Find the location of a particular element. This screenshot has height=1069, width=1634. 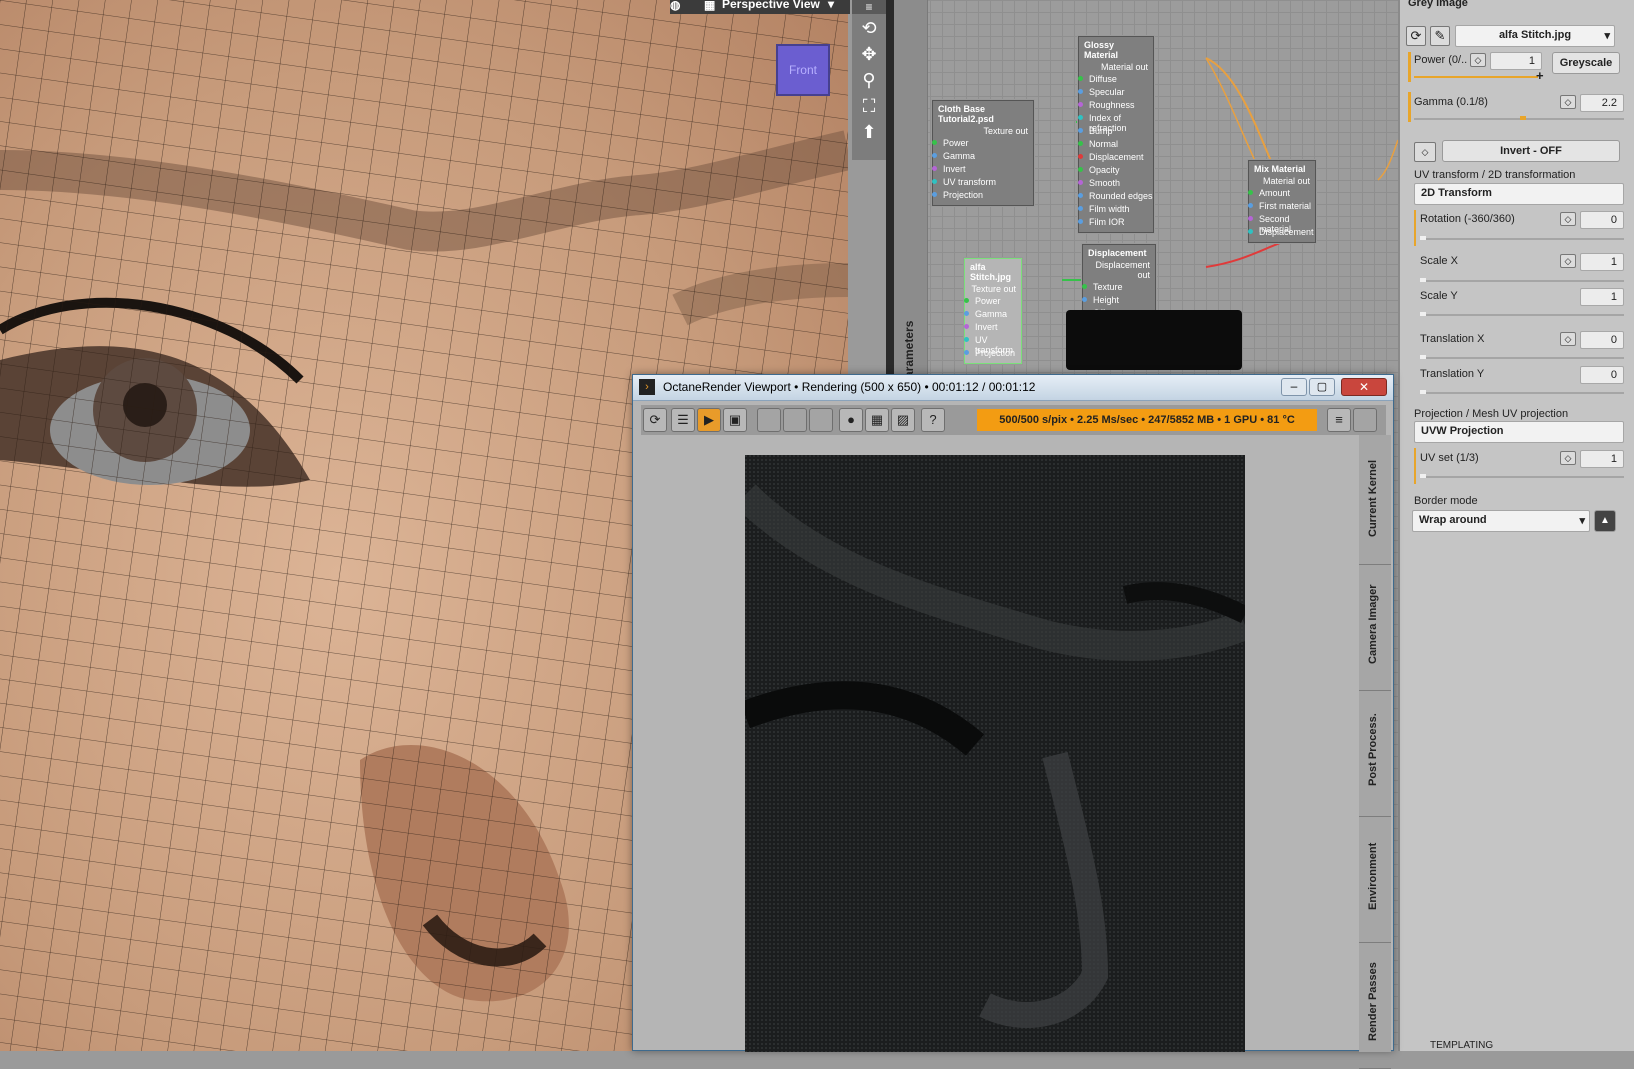

scalex-keyframe-icon: ◇ is located at coordinates (1568, 261).